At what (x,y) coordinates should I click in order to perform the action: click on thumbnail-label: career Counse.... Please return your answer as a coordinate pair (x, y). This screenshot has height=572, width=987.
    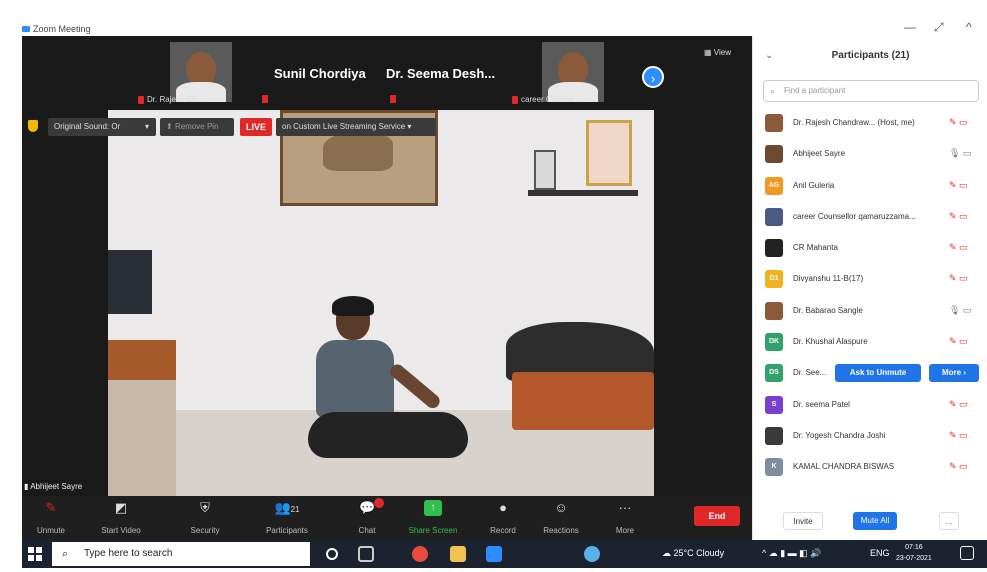
    Looking at the image, I should click on (546, 99).